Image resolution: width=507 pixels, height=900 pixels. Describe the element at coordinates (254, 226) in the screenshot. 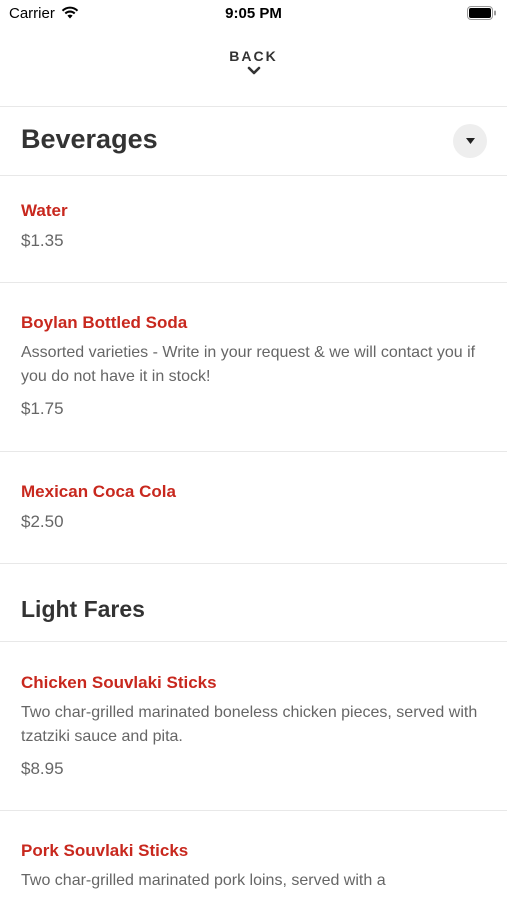

I see `menu-item-water: Water $1.35` at that location.